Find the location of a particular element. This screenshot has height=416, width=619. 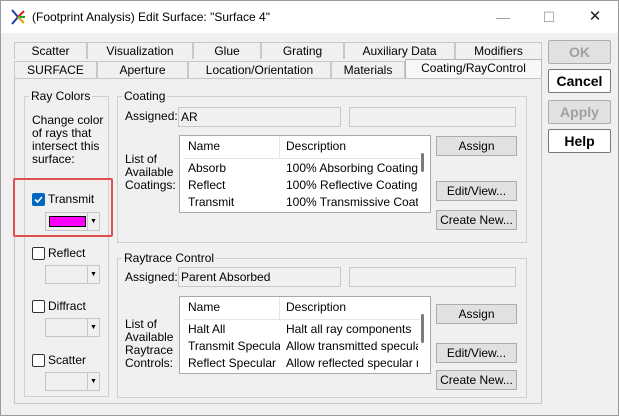

raytrace-assign-button: Assign is located at coordinates (476, 314).